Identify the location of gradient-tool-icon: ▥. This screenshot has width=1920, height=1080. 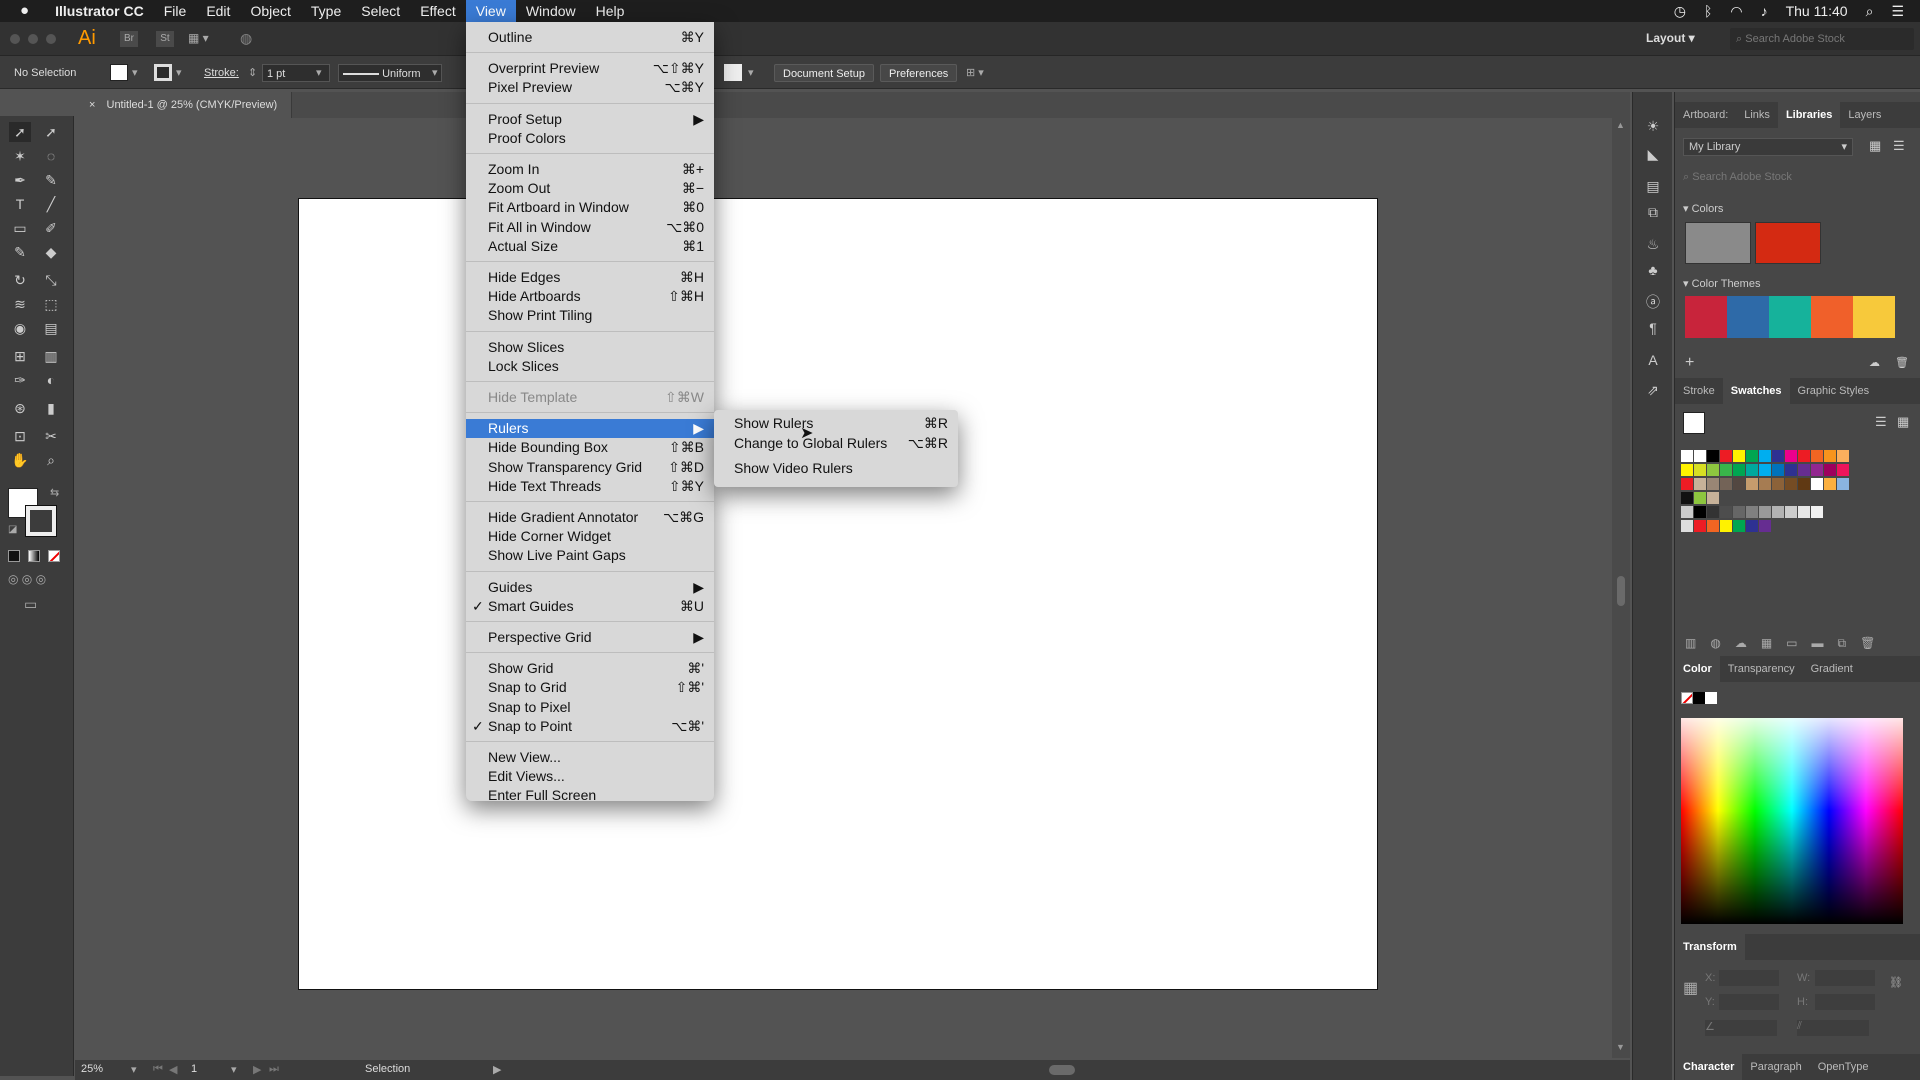
(51, 356).